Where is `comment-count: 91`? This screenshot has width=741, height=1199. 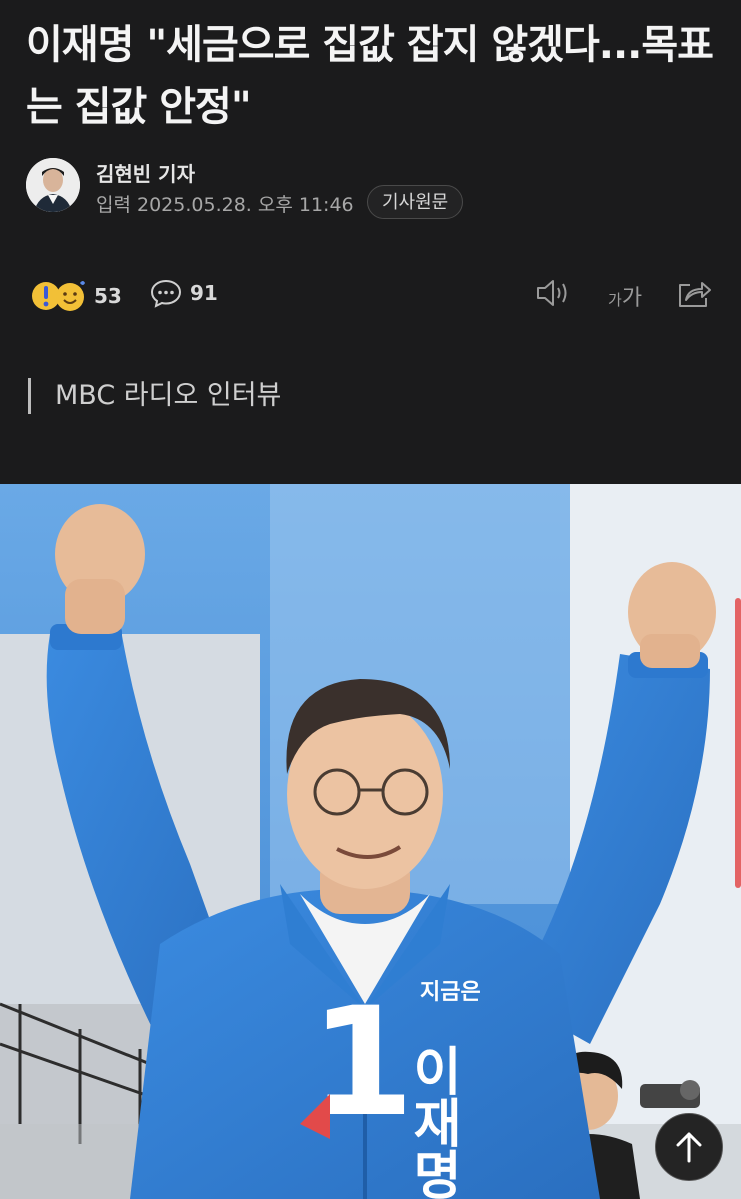
comment-count: 91 is located at coordinates (204, 293).